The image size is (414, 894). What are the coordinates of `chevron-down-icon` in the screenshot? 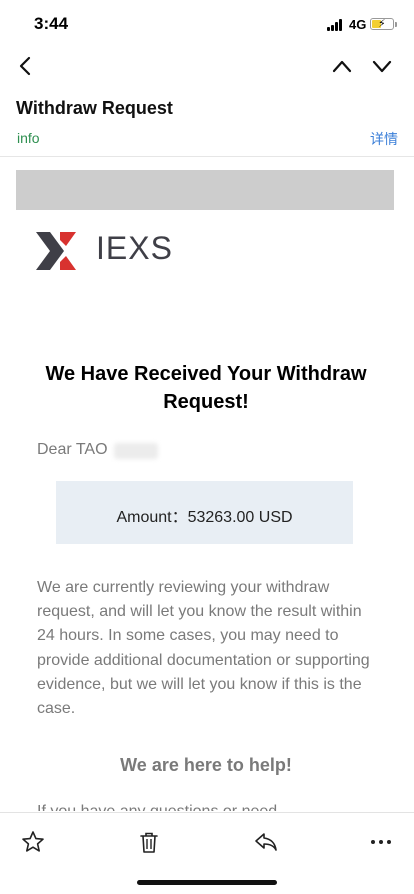 It's located at (382, 66).